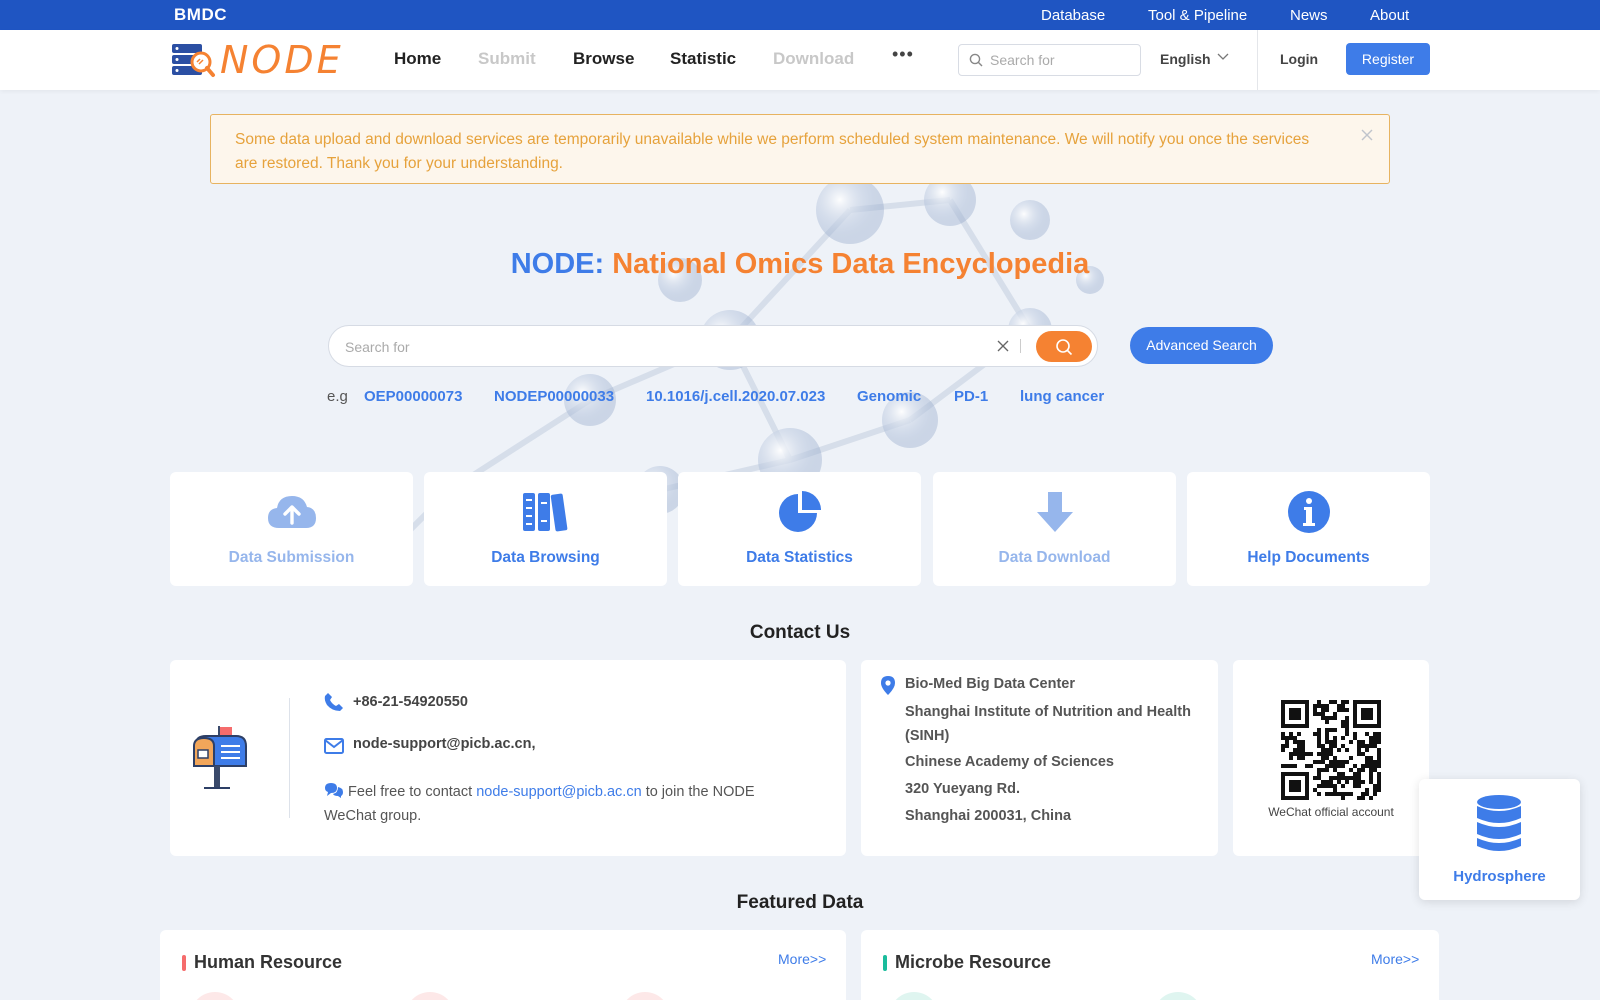  Describe the element at coordinates (1009, 762) in the screenshot. I see `address-line: Chinese Academy of Sciences` at that location.